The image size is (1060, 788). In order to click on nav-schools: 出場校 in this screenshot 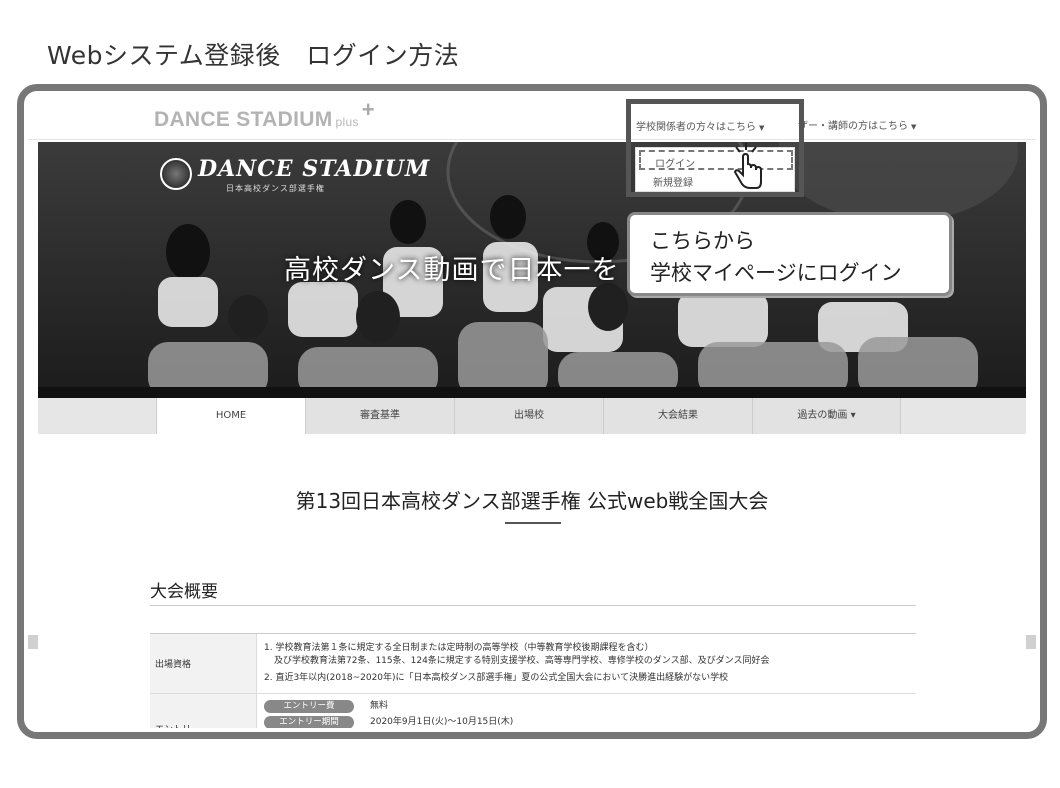, I will do `click(528, 416)`.